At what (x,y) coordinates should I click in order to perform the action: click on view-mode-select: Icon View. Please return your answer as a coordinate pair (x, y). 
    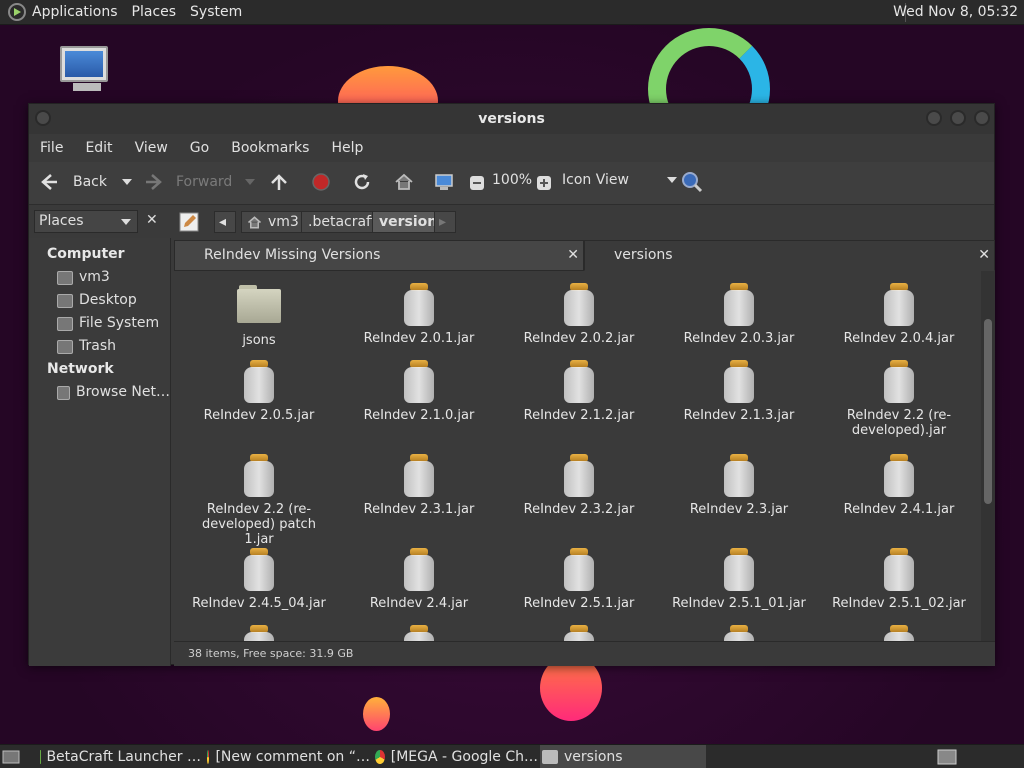
    Looking at the image, I should click on (619, 180).